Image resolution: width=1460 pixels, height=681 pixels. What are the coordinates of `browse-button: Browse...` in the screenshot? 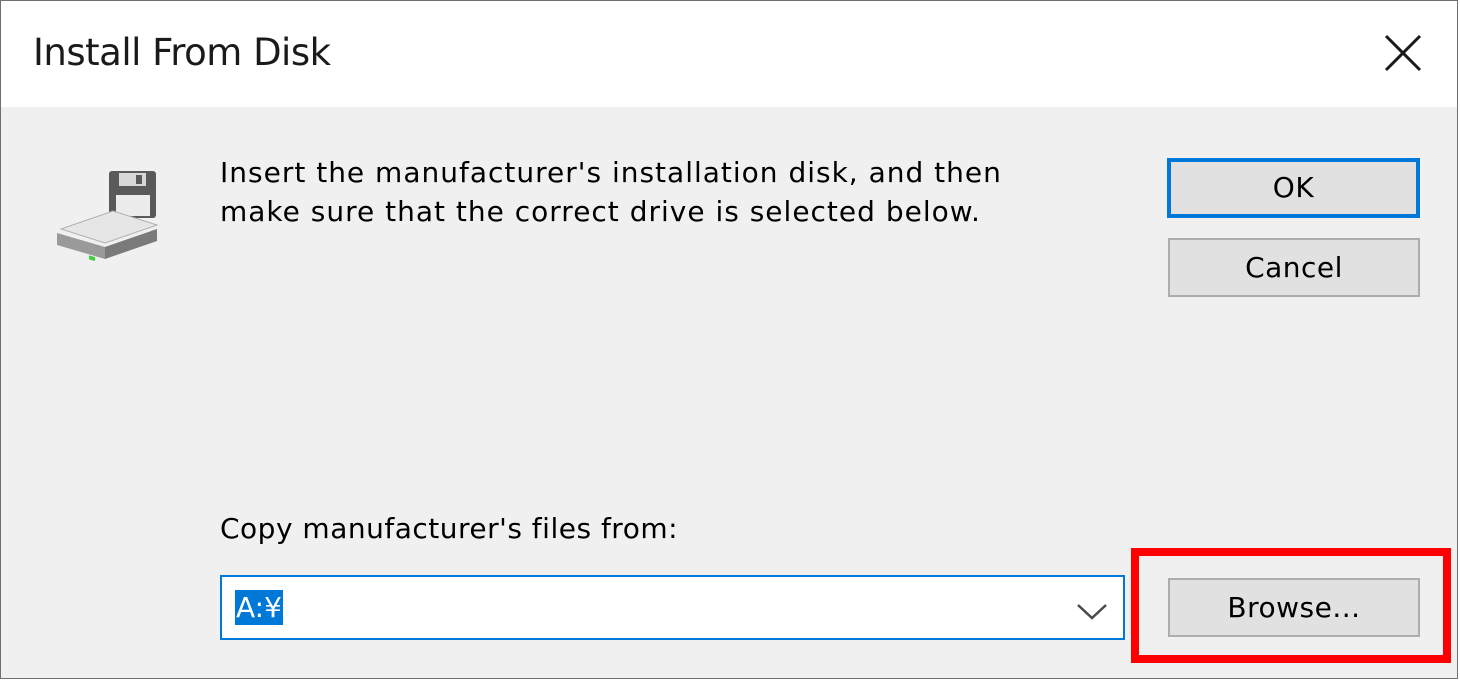 It's located at (1294, 607).